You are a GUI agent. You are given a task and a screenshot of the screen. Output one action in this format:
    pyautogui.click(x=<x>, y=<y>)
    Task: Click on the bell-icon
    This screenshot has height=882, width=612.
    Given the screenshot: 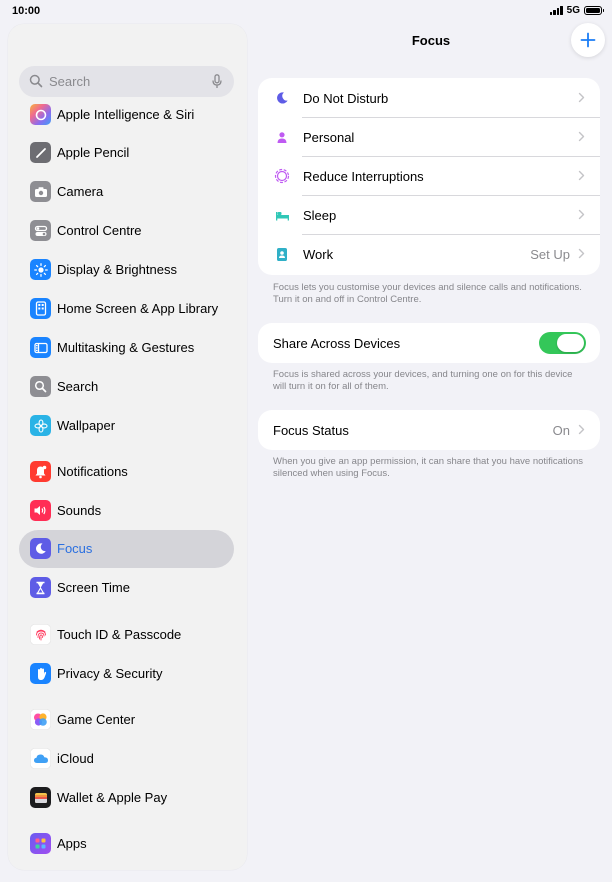 What is the action you would take?
    pyautogui.click(x=40, y=471)
    